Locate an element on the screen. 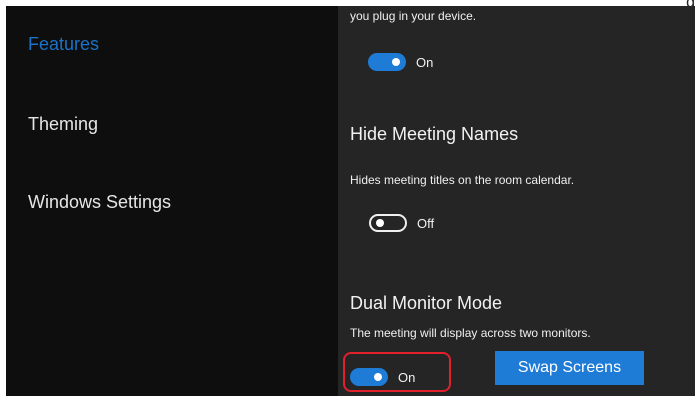 This screenshot has height=396, width=695. dual-monitor-mode-title: Dual Monitor Mode is located at coordinates (426, 303).